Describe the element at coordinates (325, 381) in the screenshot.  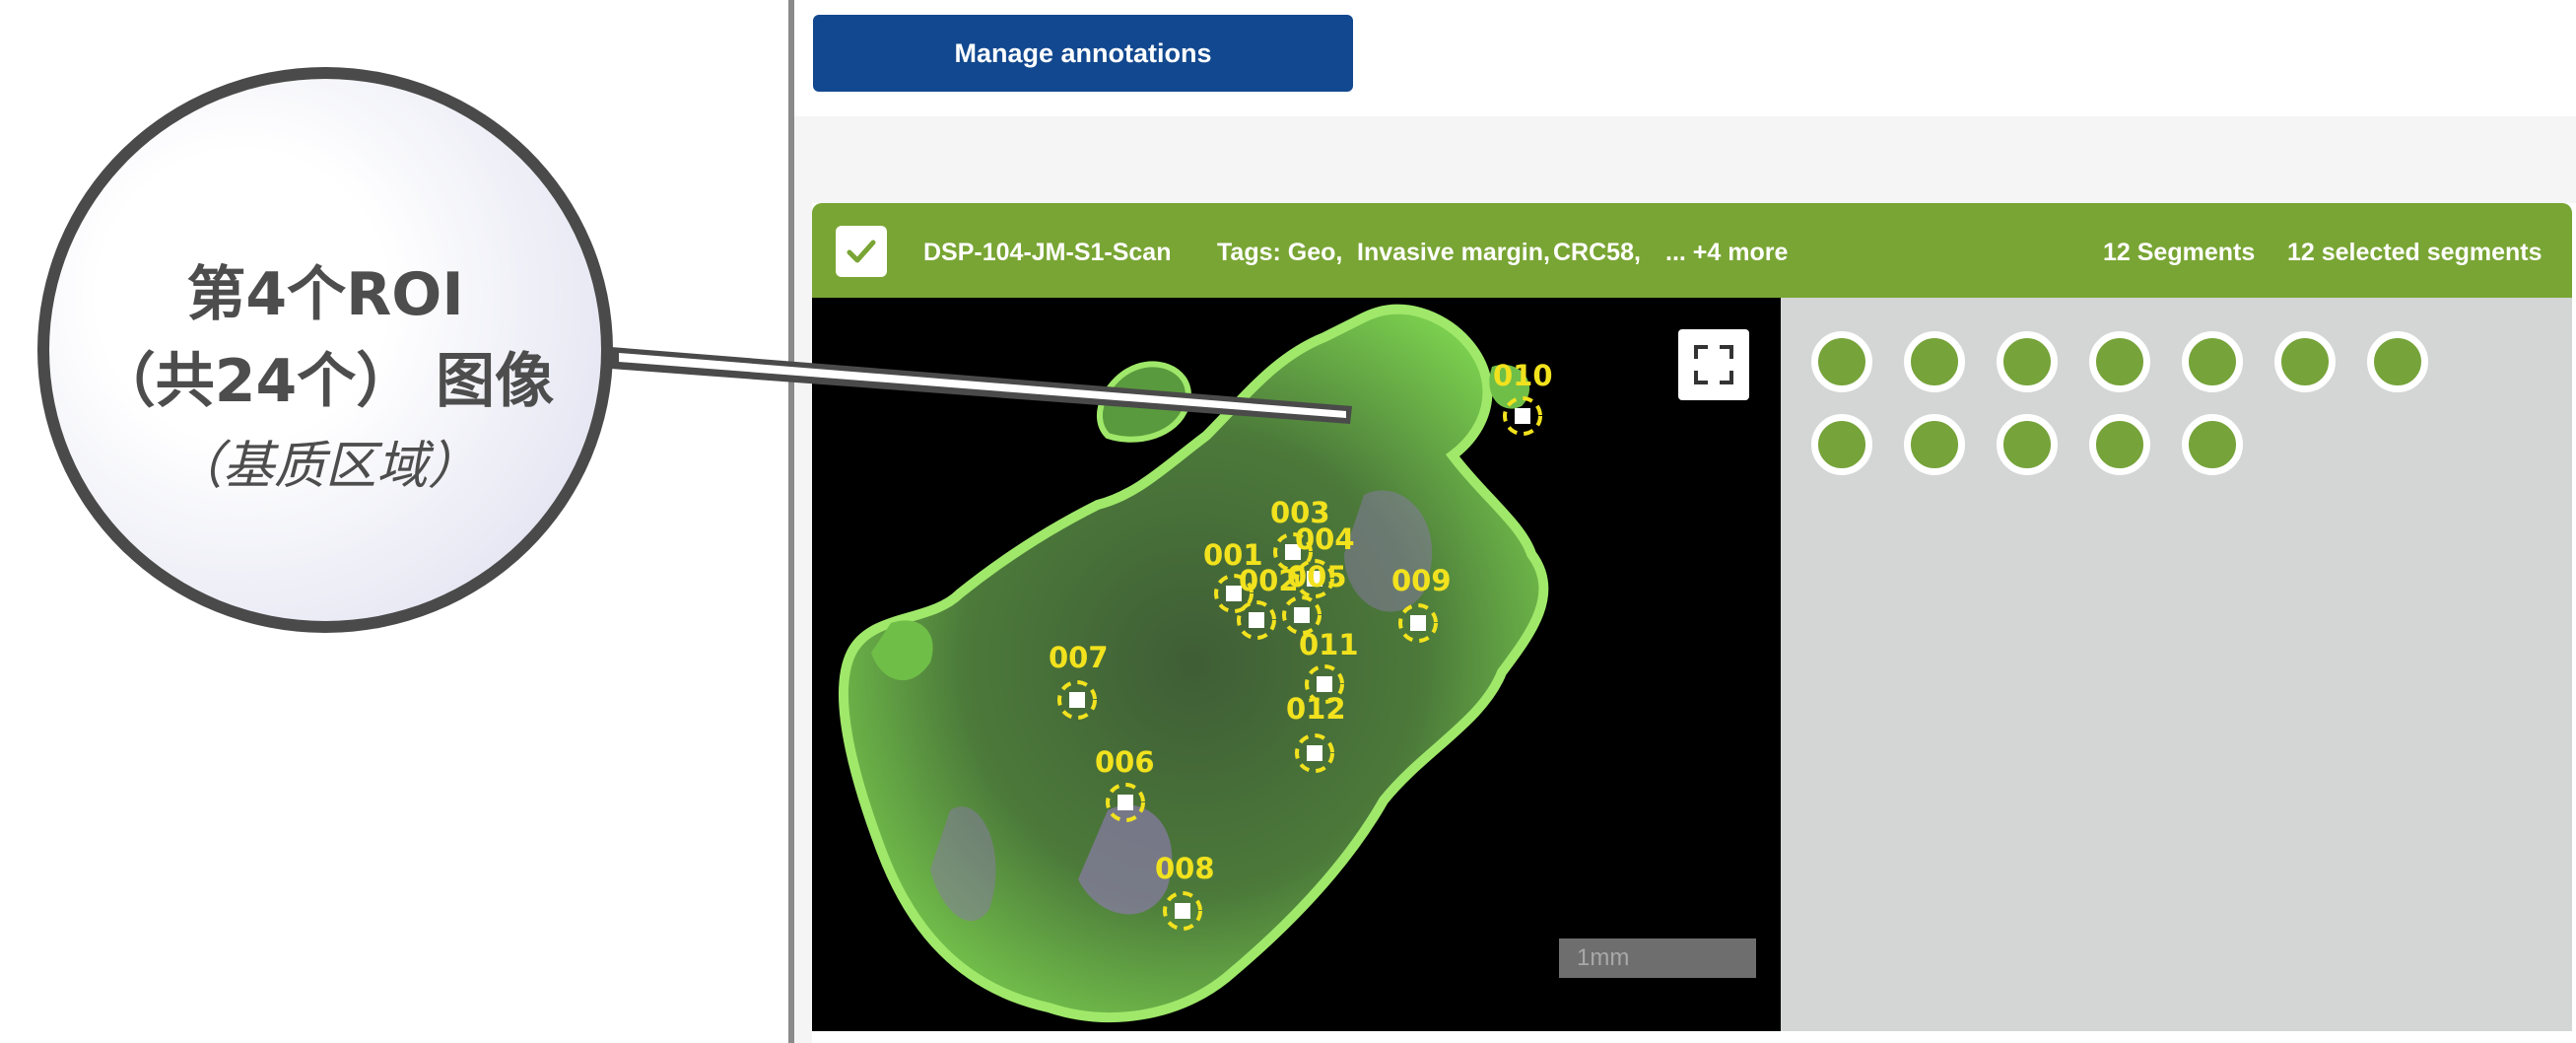
I see `callout-count: （共24个） 图像` at that location.